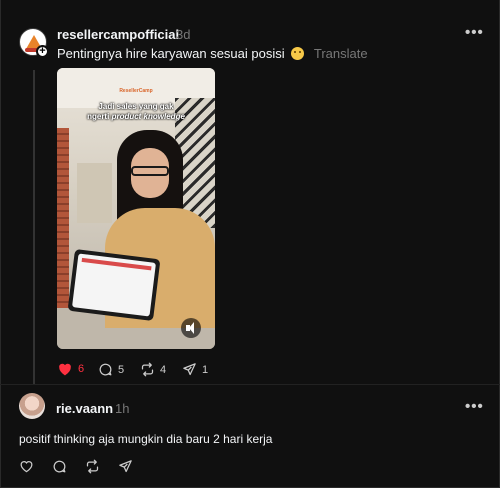  What do you see at coordinates (34, 227) in the screenshot?
I see `thread-line` at bounding box center [34, 227].